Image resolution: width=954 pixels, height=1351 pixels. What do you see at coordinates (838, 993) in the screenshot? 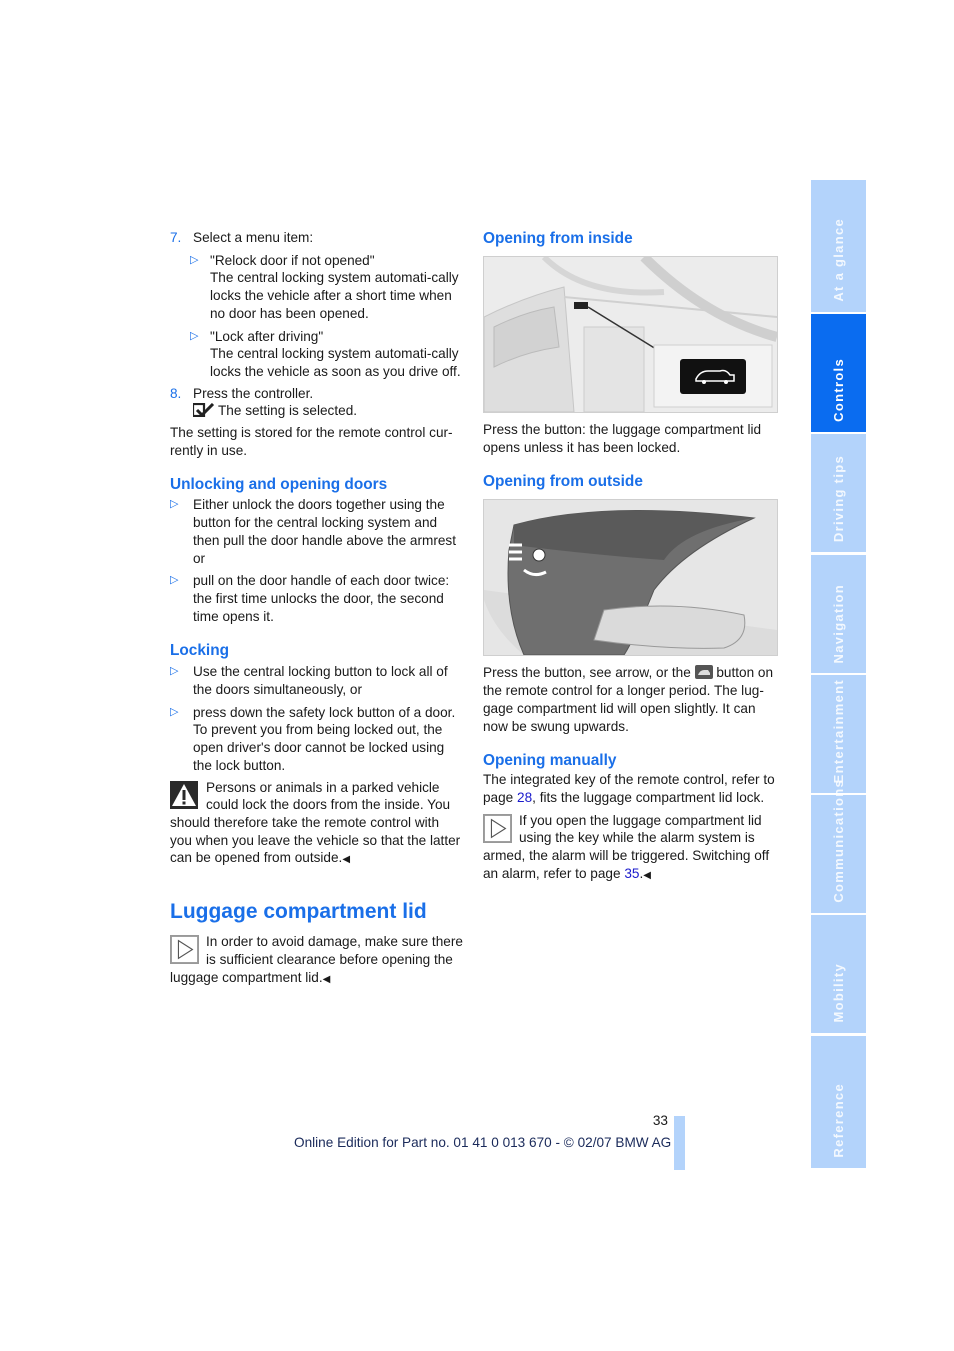
I see `thumb-tab-label: Mobility` at bounding box center [838, 993].